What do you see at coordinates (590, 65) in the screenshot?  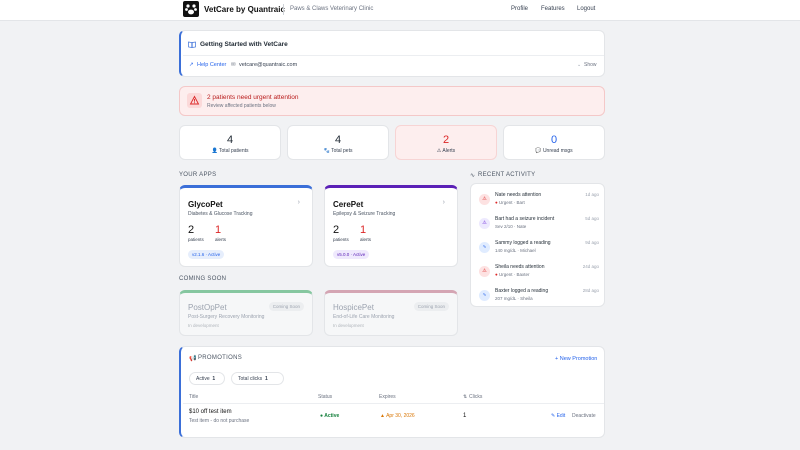 I see `show-toggle: Show` at bounding box center [590, 65].